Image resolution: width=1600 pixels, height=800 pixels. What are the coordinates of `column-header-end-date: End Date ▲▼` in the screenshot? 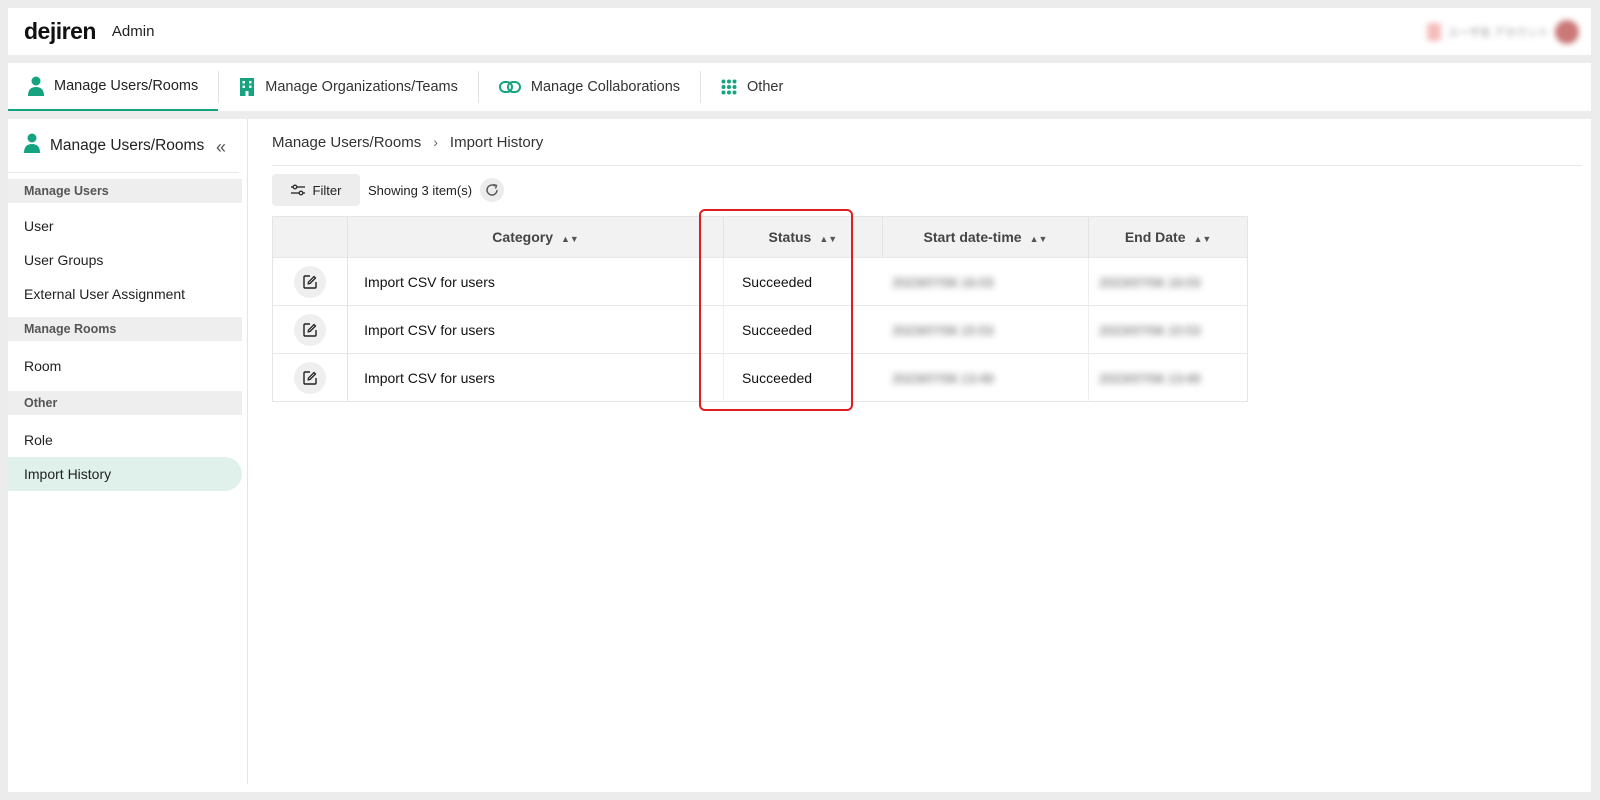 It's located at (1168, 237).